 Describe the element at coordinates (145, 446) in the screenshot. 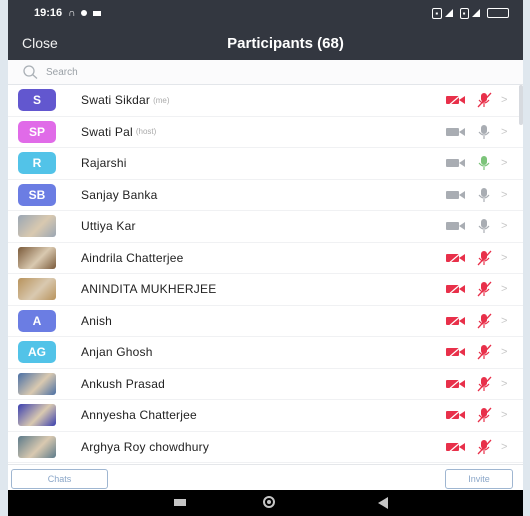

I see `participant-name: Arghya Roy chowdhury` at that location.